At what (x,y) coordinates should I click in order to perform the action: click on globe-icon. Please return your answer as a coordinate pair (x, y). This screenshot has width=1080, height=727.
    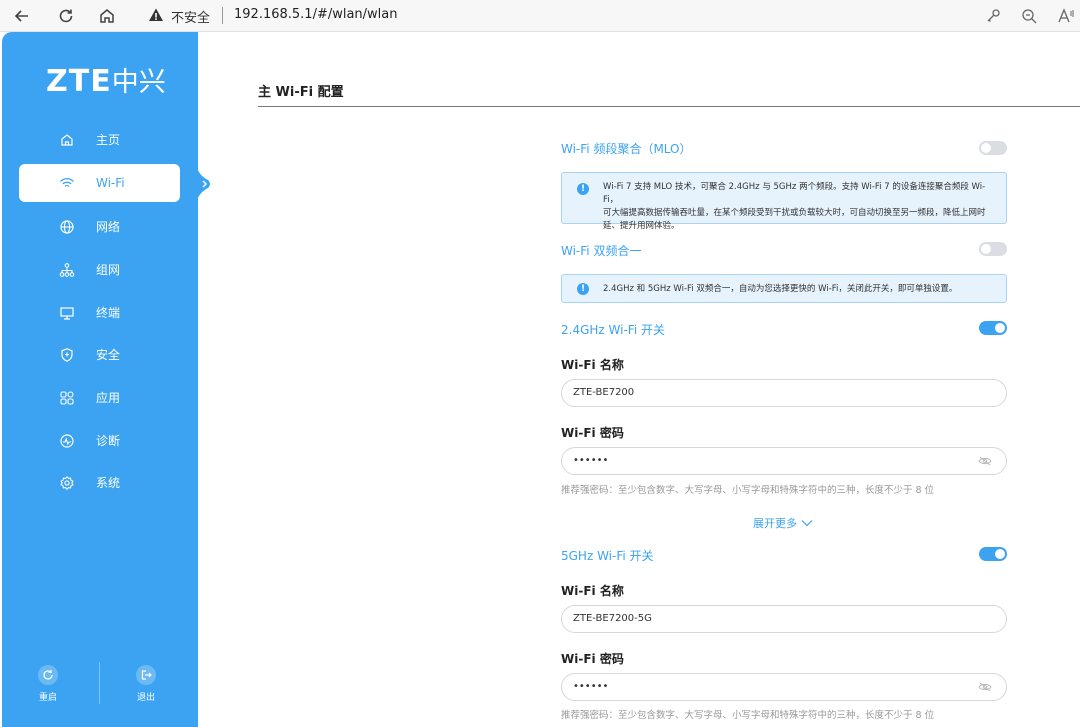
    Looking at the image, I should click on (67, 227).